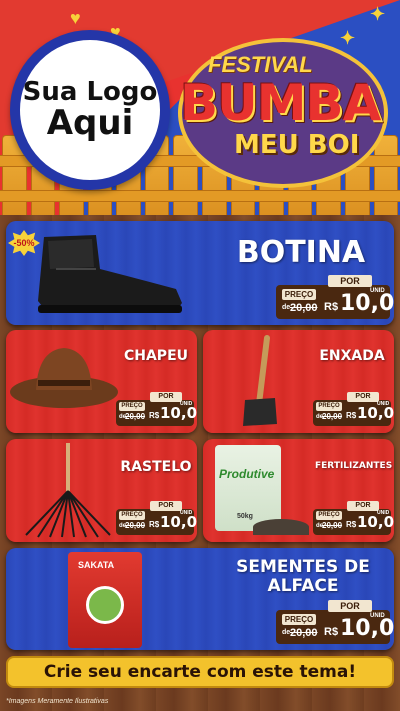  What do you see at coordinates (248, 488) in the screenshot?
I see `fertilizer-bag-image: Produtive 50kg` at bounding box center [248, 488].